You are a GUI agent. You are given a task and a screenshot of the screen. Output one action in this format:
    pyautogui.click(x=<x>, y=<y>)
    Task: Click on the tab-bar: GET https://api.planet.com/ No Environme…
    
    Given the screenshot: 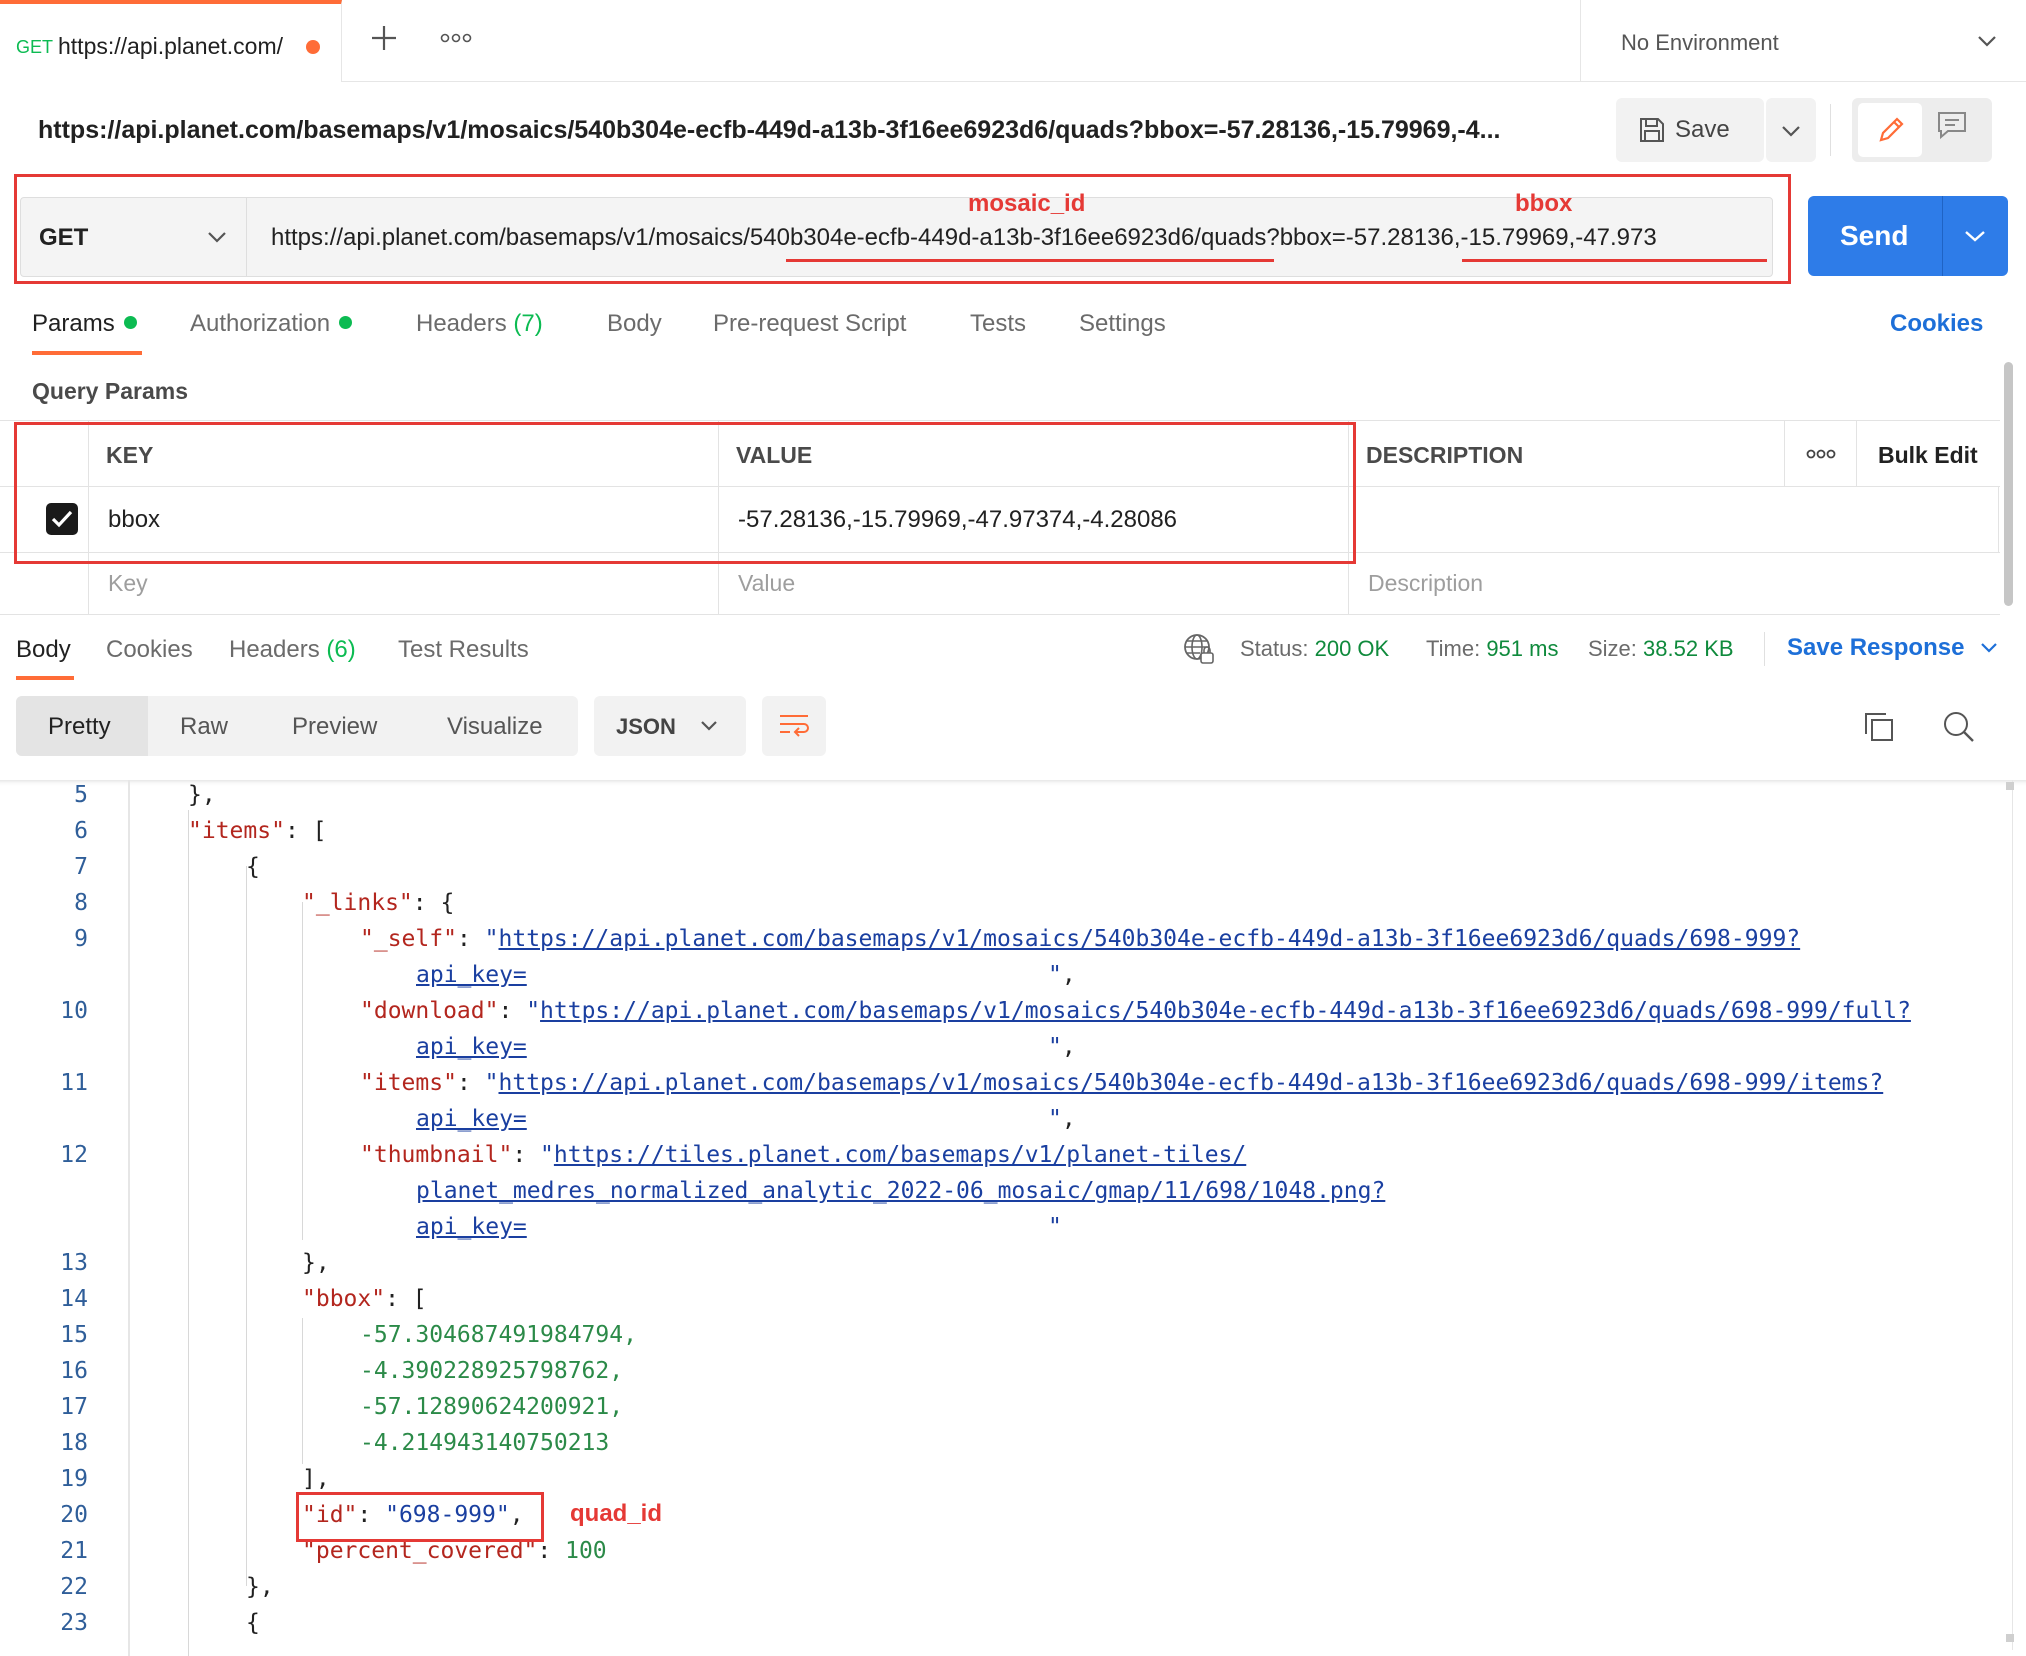 What is the action you would take?
    pyautogui.click(x=1013, y=41)
    